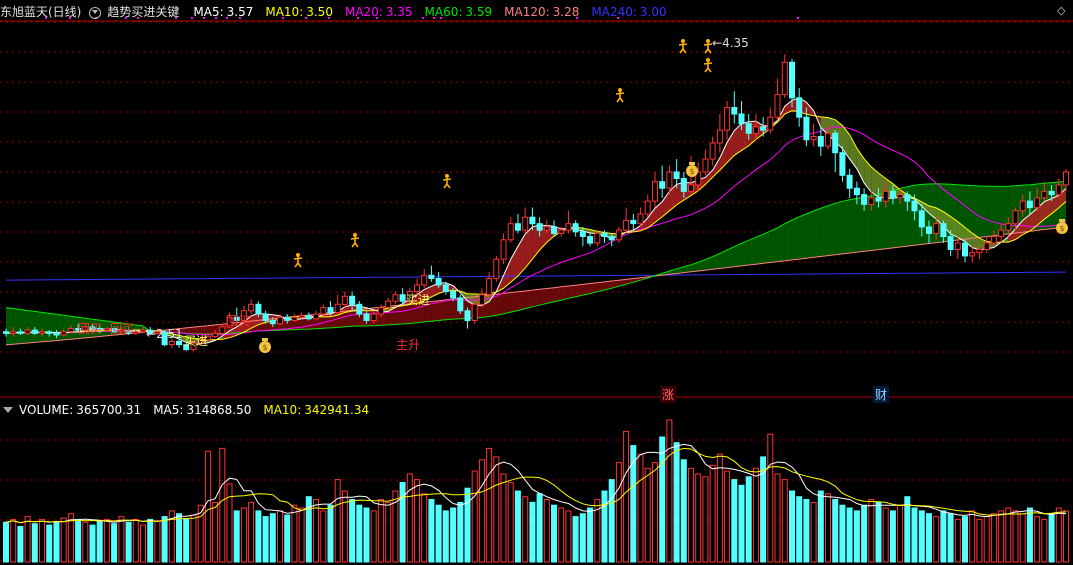  What do you see at coordinates (738, 139) in the screenshot?
I see `ma5-ma10-band` at bounding box center [738, 139].